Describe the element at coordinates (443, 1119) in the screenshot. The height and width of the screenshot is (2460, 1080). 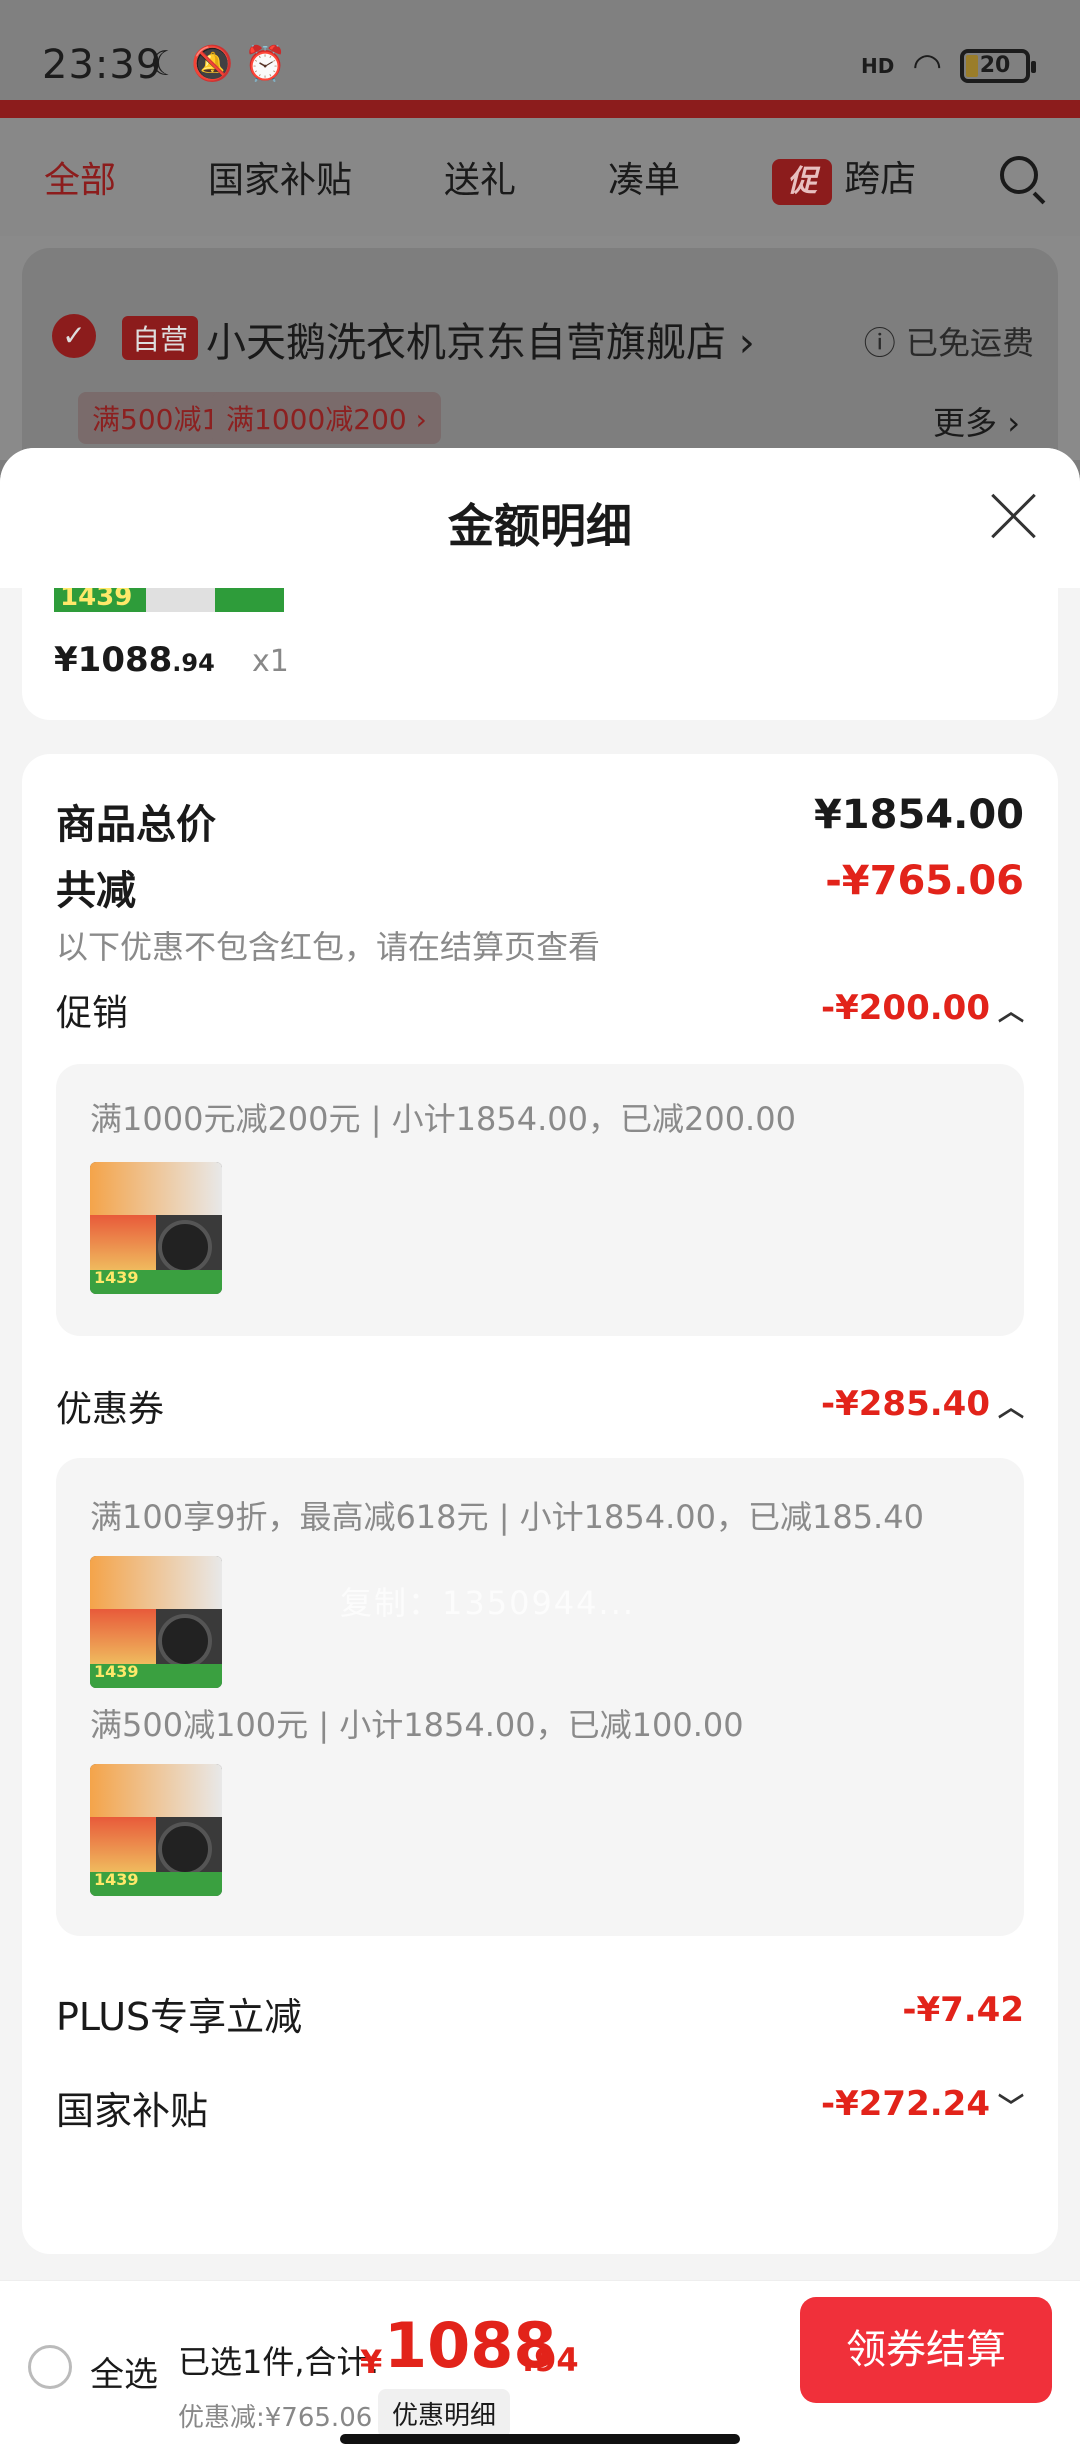
I see `promo-detail-line: 满1000元减200元 | 小计1854.00，已减200.00` at that location.